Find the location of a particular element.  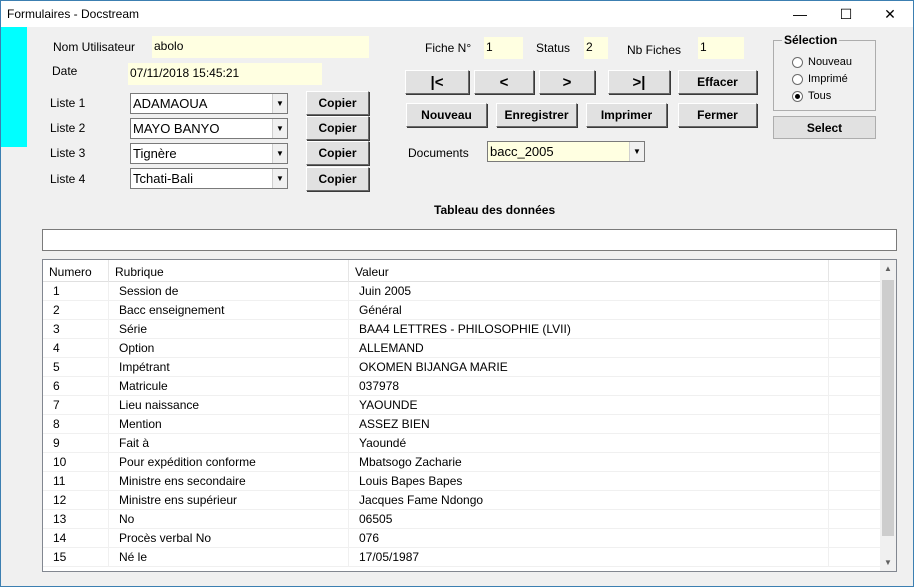

col-header-numero: Numero is located at coordinates (76, 271).